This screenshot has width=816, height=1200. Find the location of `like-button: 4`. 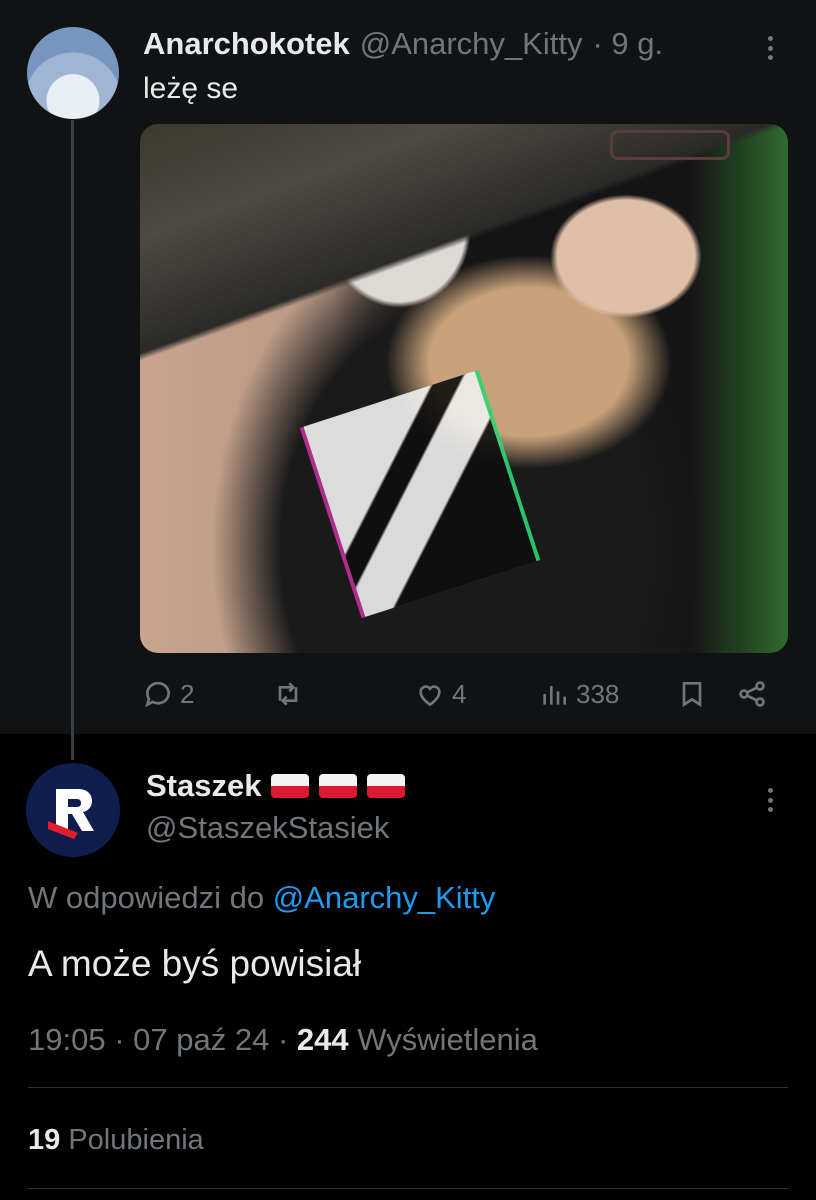

like-button: 4 is located at coordinates (440, 694).